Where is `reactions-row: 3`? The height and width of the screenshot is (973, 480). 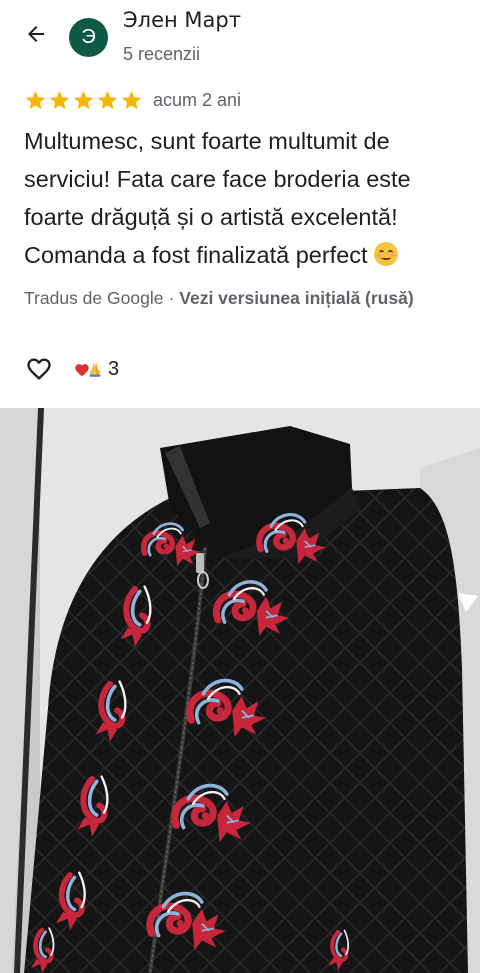
reactions-row: 3 is located at coordinates (71, 369).